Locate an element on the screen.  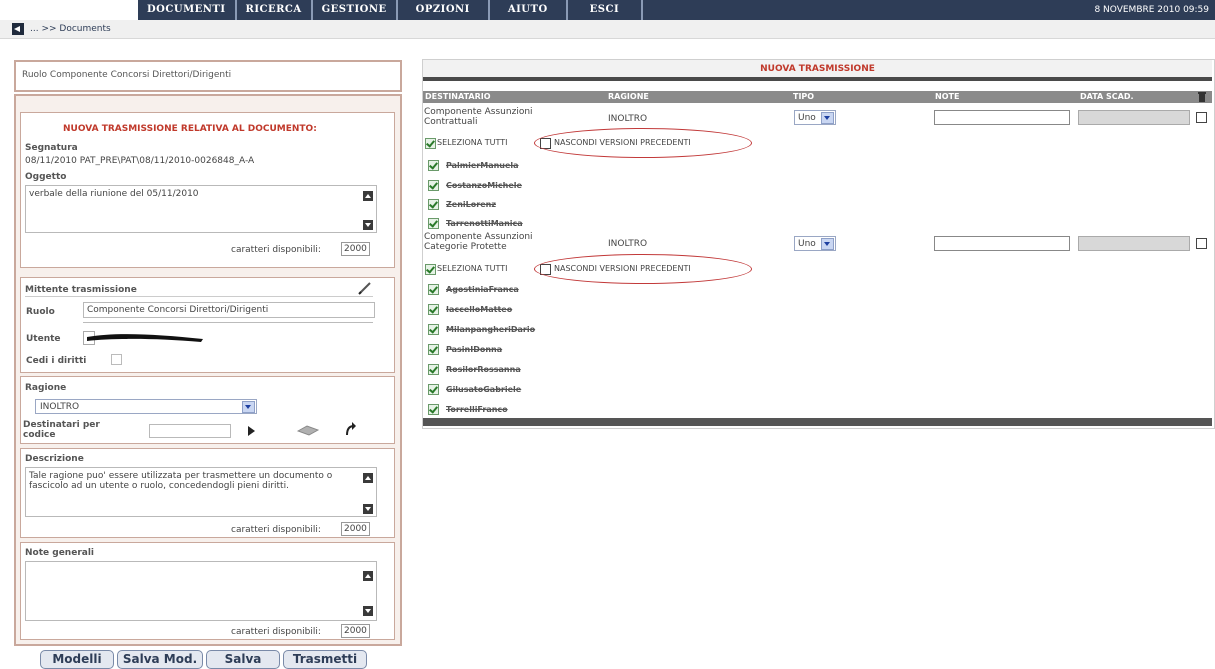
cedi-label: Cedi i diritti is located at coordinates (56, 361).